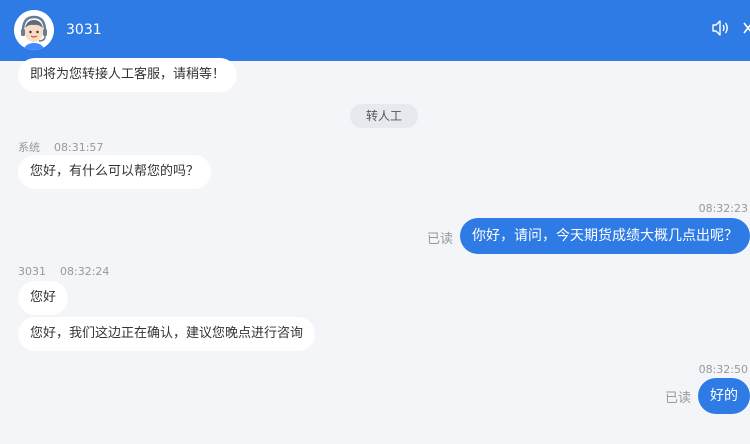  What do you see at coordinates (746, 28) in the screenshot?
I see `close-icon` at bounding box center [746, 28].